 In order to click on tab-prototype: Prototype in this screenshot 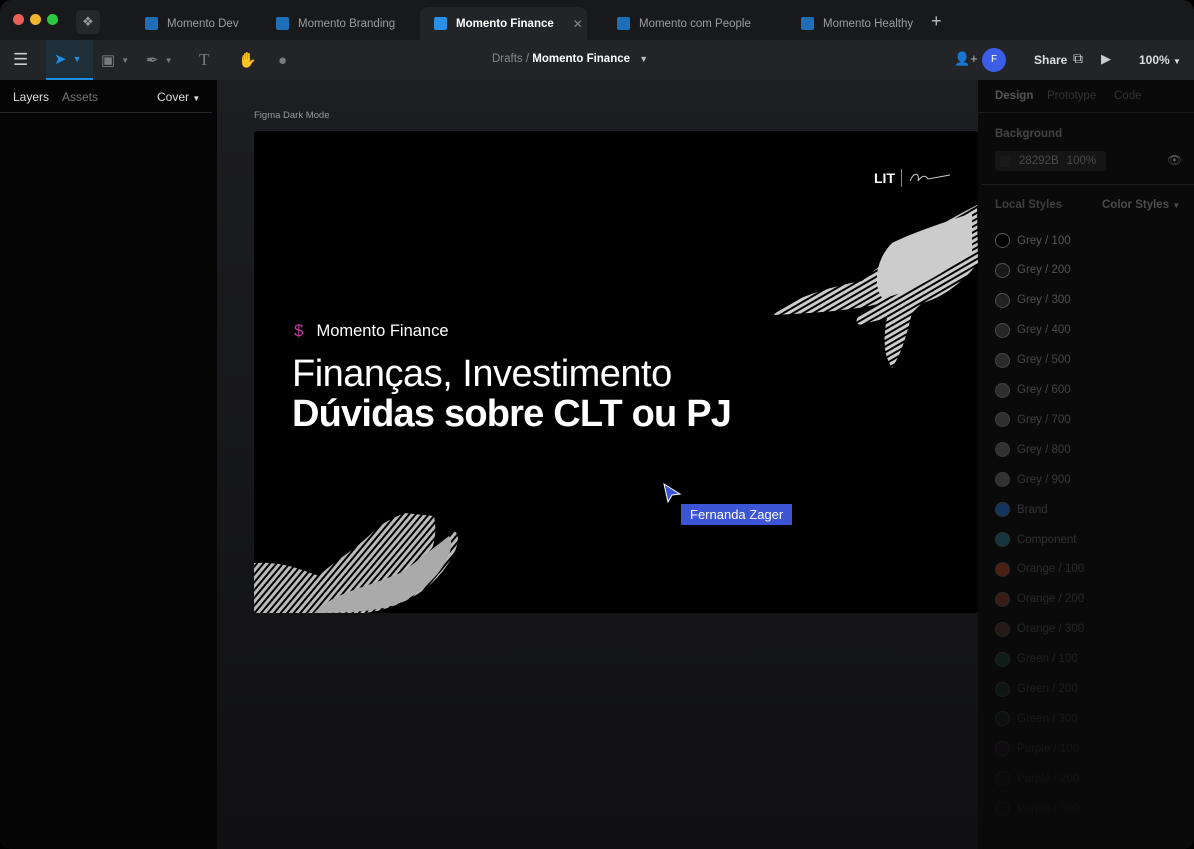, I will do `click(1071, 96)`.